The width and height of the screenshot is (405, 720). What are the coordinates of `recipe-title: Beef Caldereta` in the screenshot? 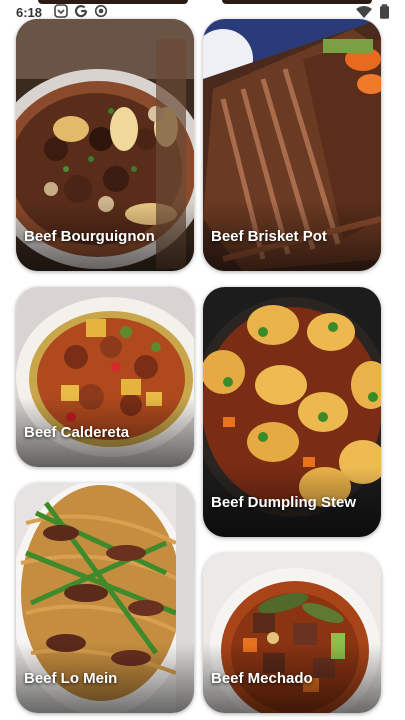 It's located at (77, 432).